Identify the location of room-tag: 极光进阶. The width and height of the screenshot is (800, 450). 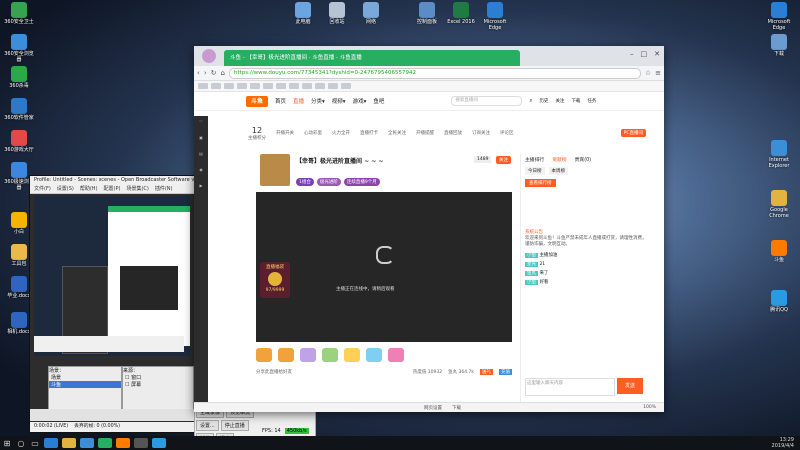
(328, 182).